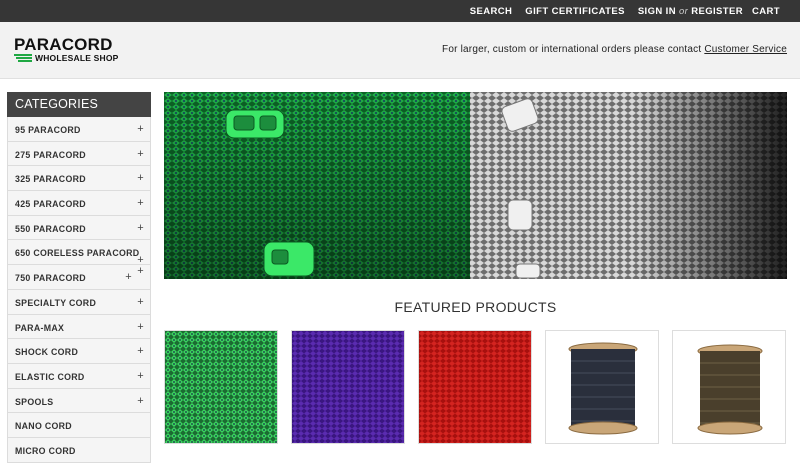  What do you see at coordinates (47, 352) in the screenshot?
I see `category-label: SHOCK CORD` at bounding box center [47, 352].